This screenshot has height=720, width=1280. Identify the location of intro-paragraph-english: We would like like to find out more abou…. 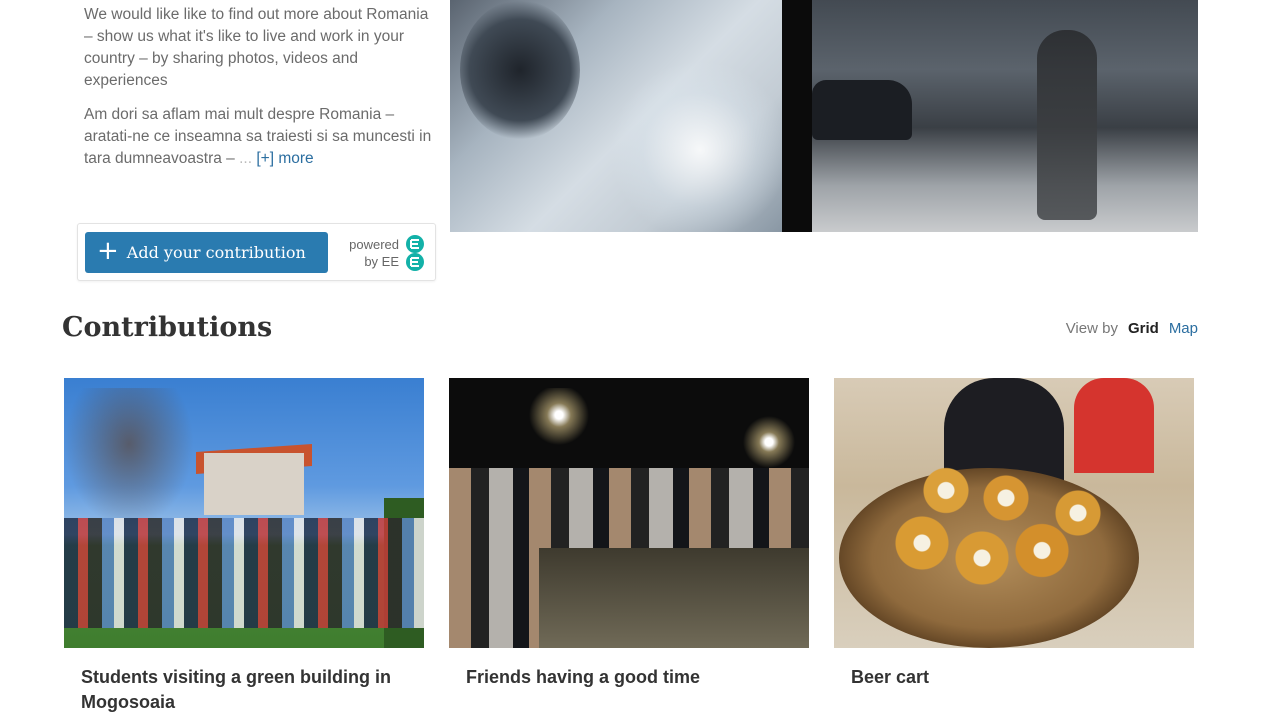
(256, 47).